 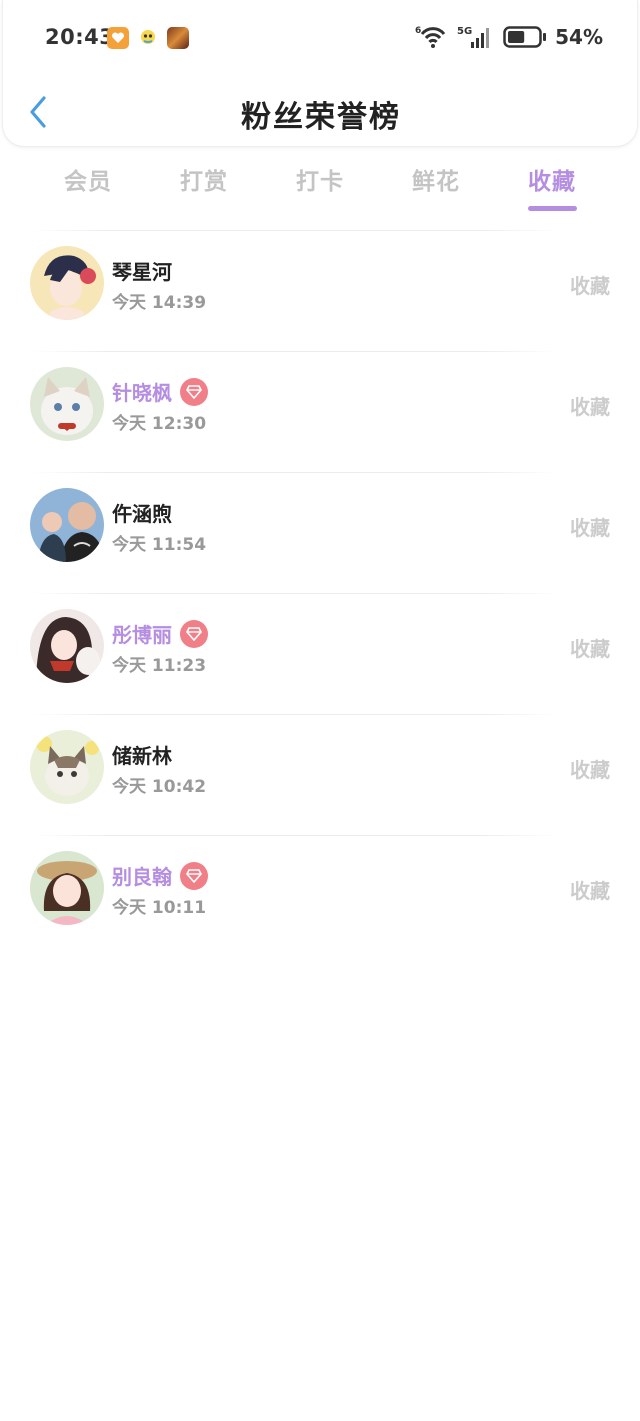 What do you see at coordinates (159, 908) in the screenshot?
I see `fan-time: 今天 10:11` at bounding box center [159, 908].